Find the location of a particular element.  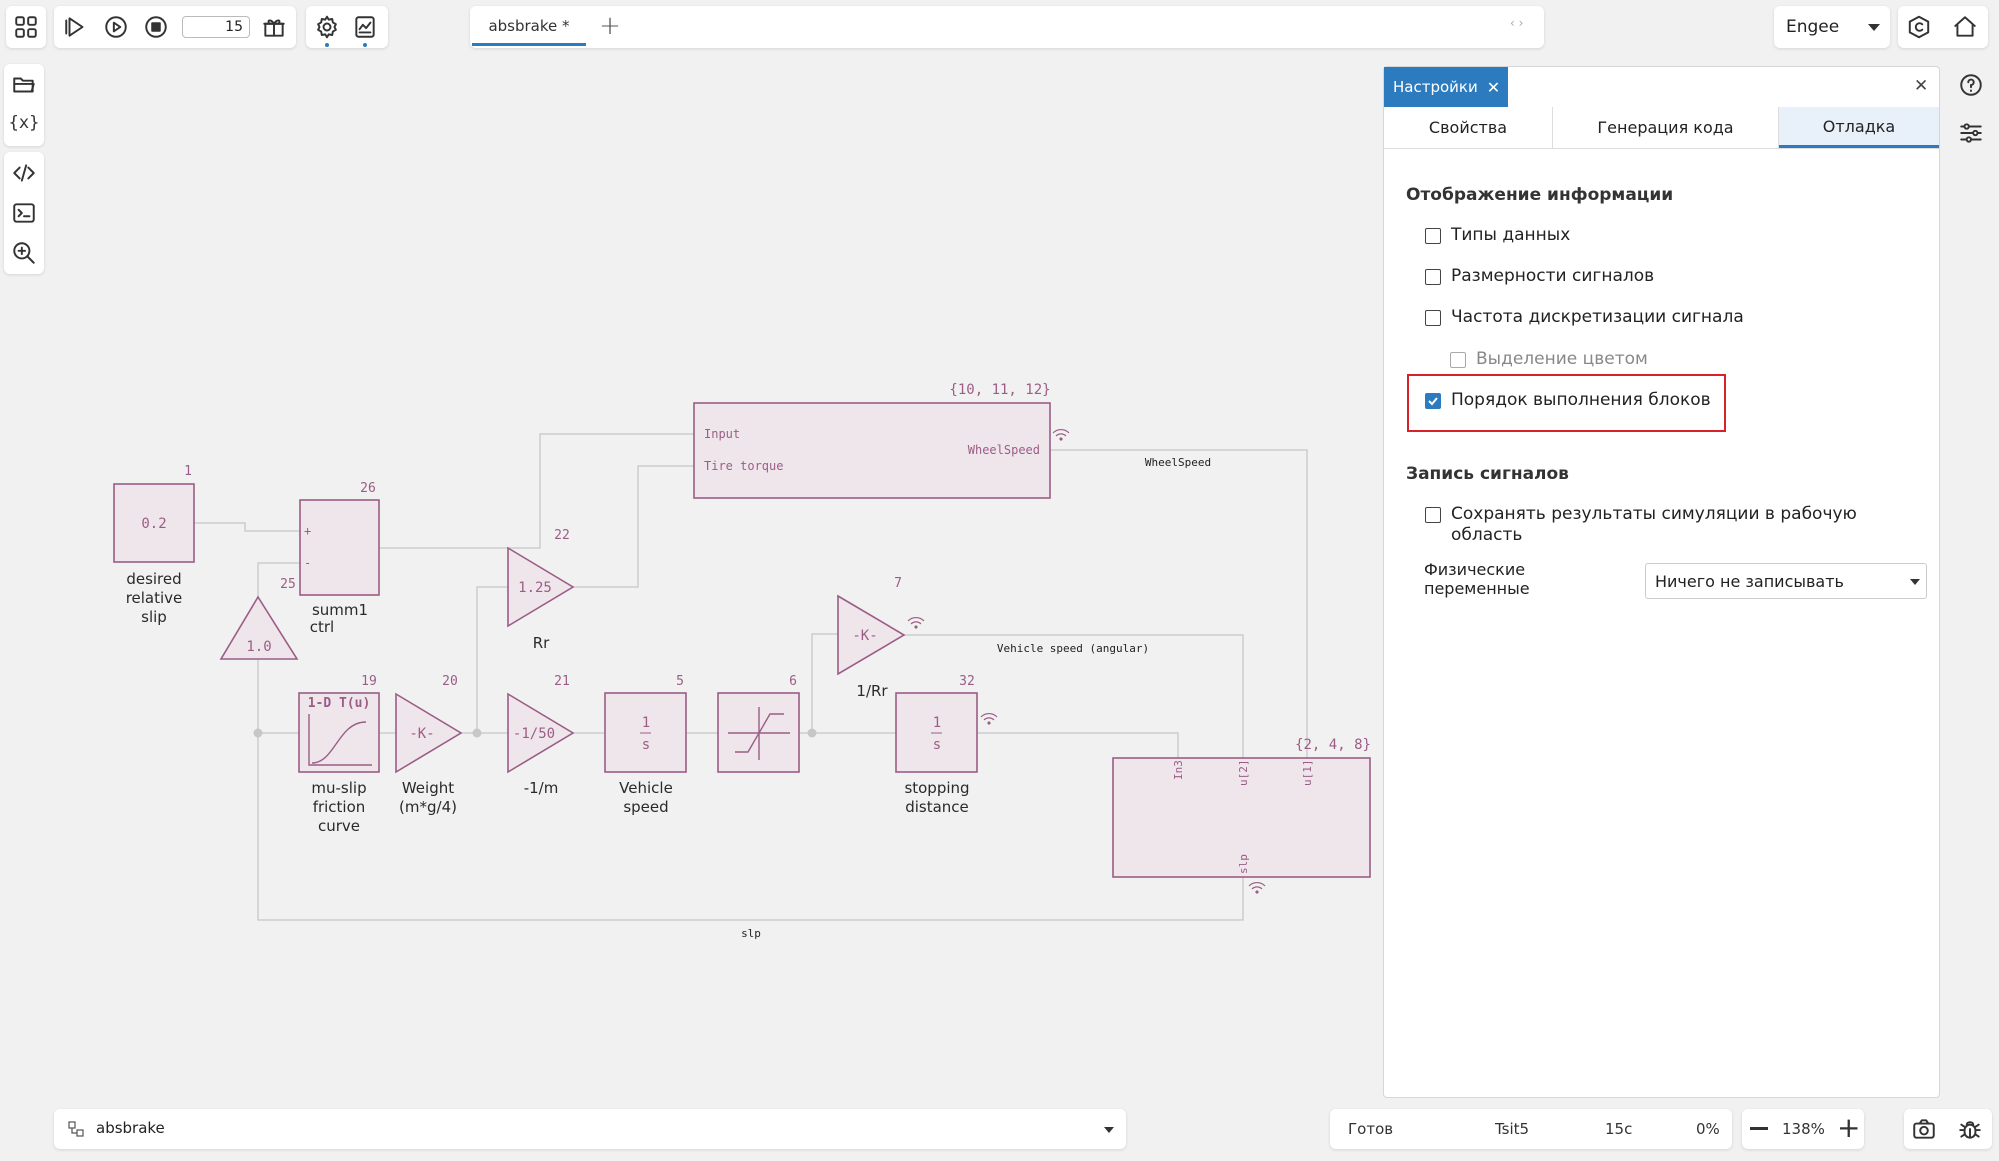

tab-code-generation: Генерация кода is located at coordinates (1666, 127).